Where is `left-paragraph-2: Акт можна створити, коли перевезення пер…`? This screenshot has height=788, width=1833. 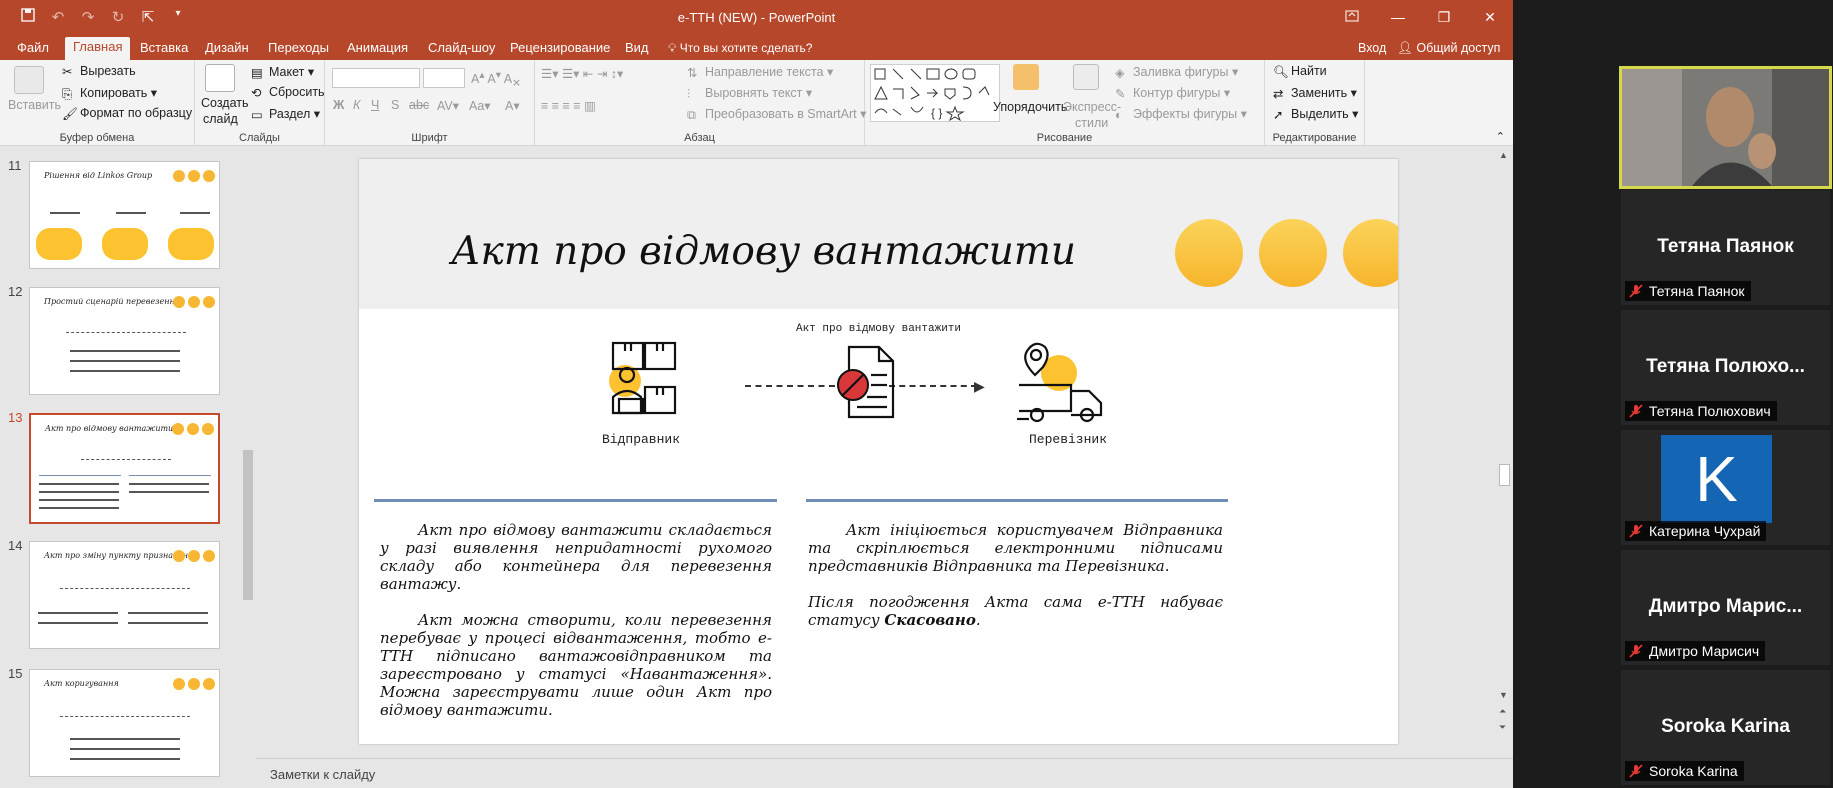
left-paragraph-2: Акт можна створити, коли перевезення пер… is located at coordinates (576, 665).